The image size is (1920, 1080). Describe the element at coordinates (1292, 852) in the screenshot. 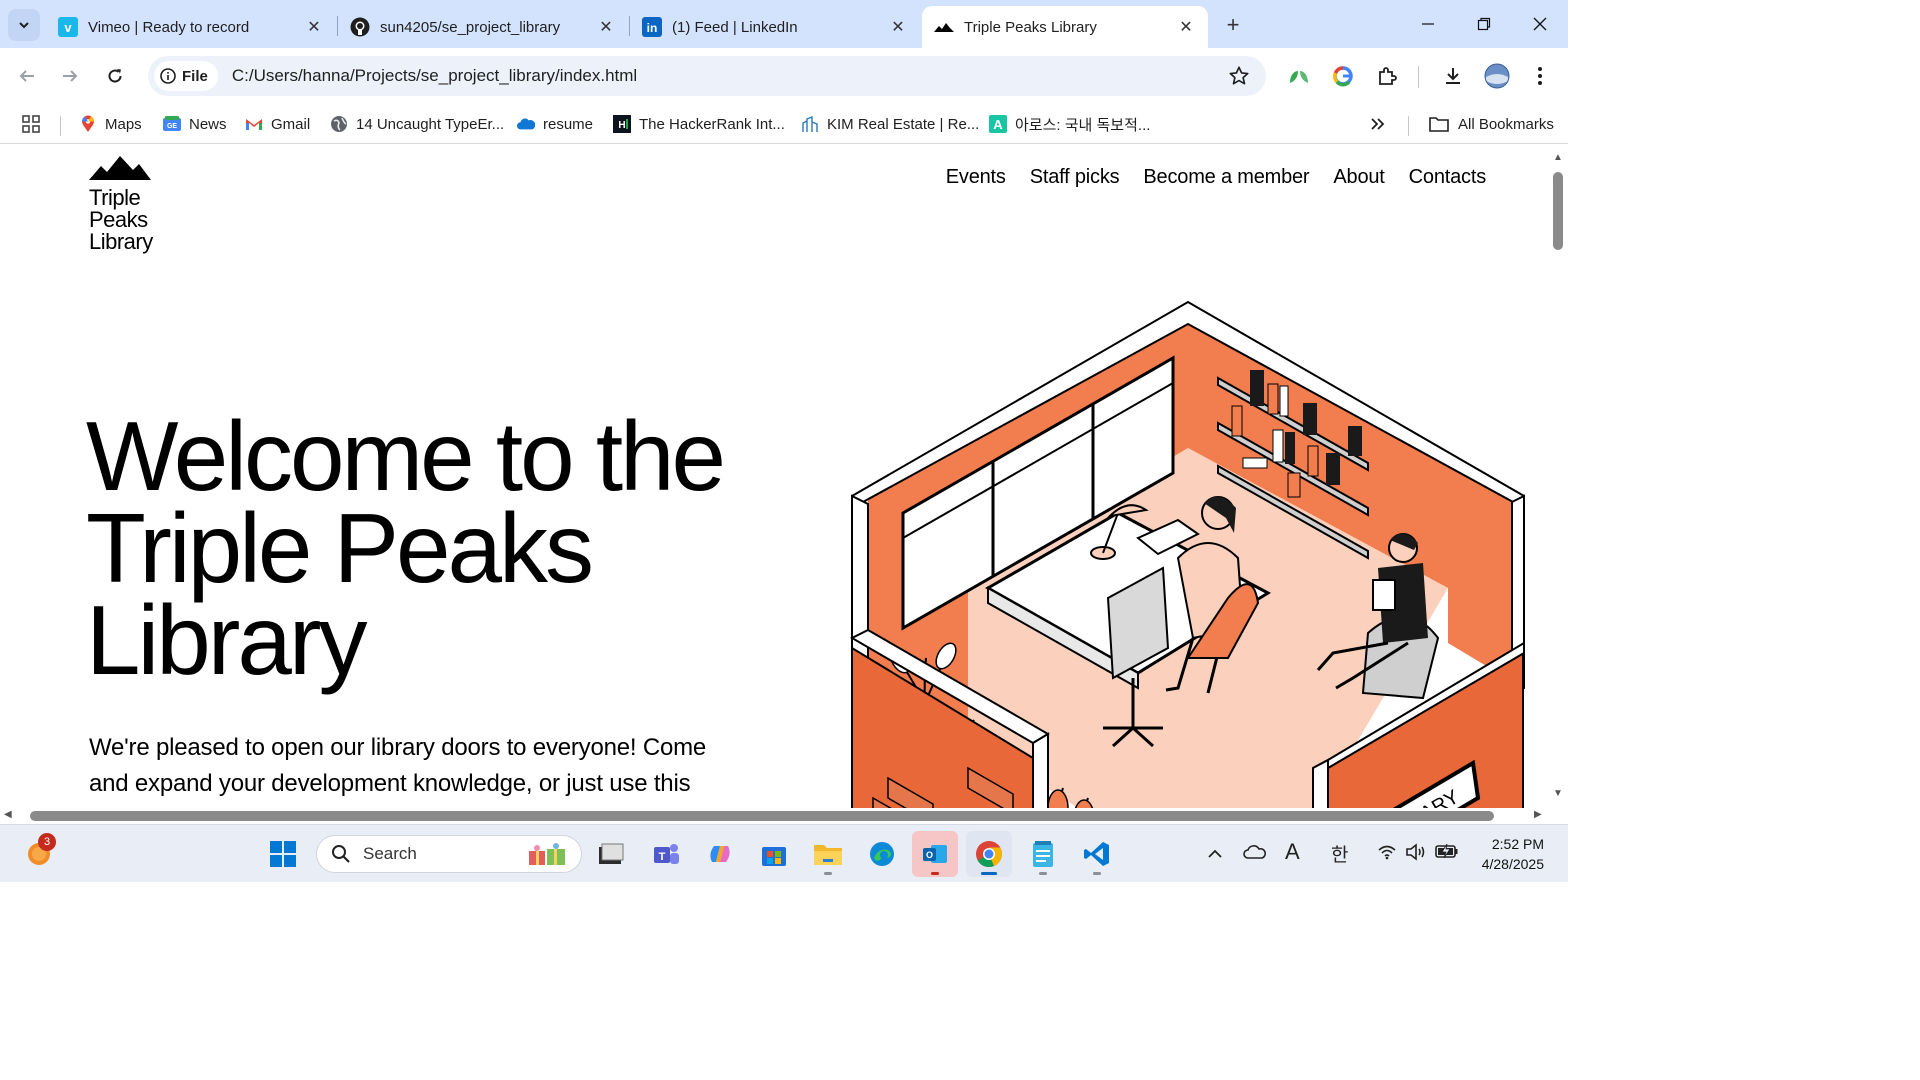

I see `font-indicator: A` at that location.